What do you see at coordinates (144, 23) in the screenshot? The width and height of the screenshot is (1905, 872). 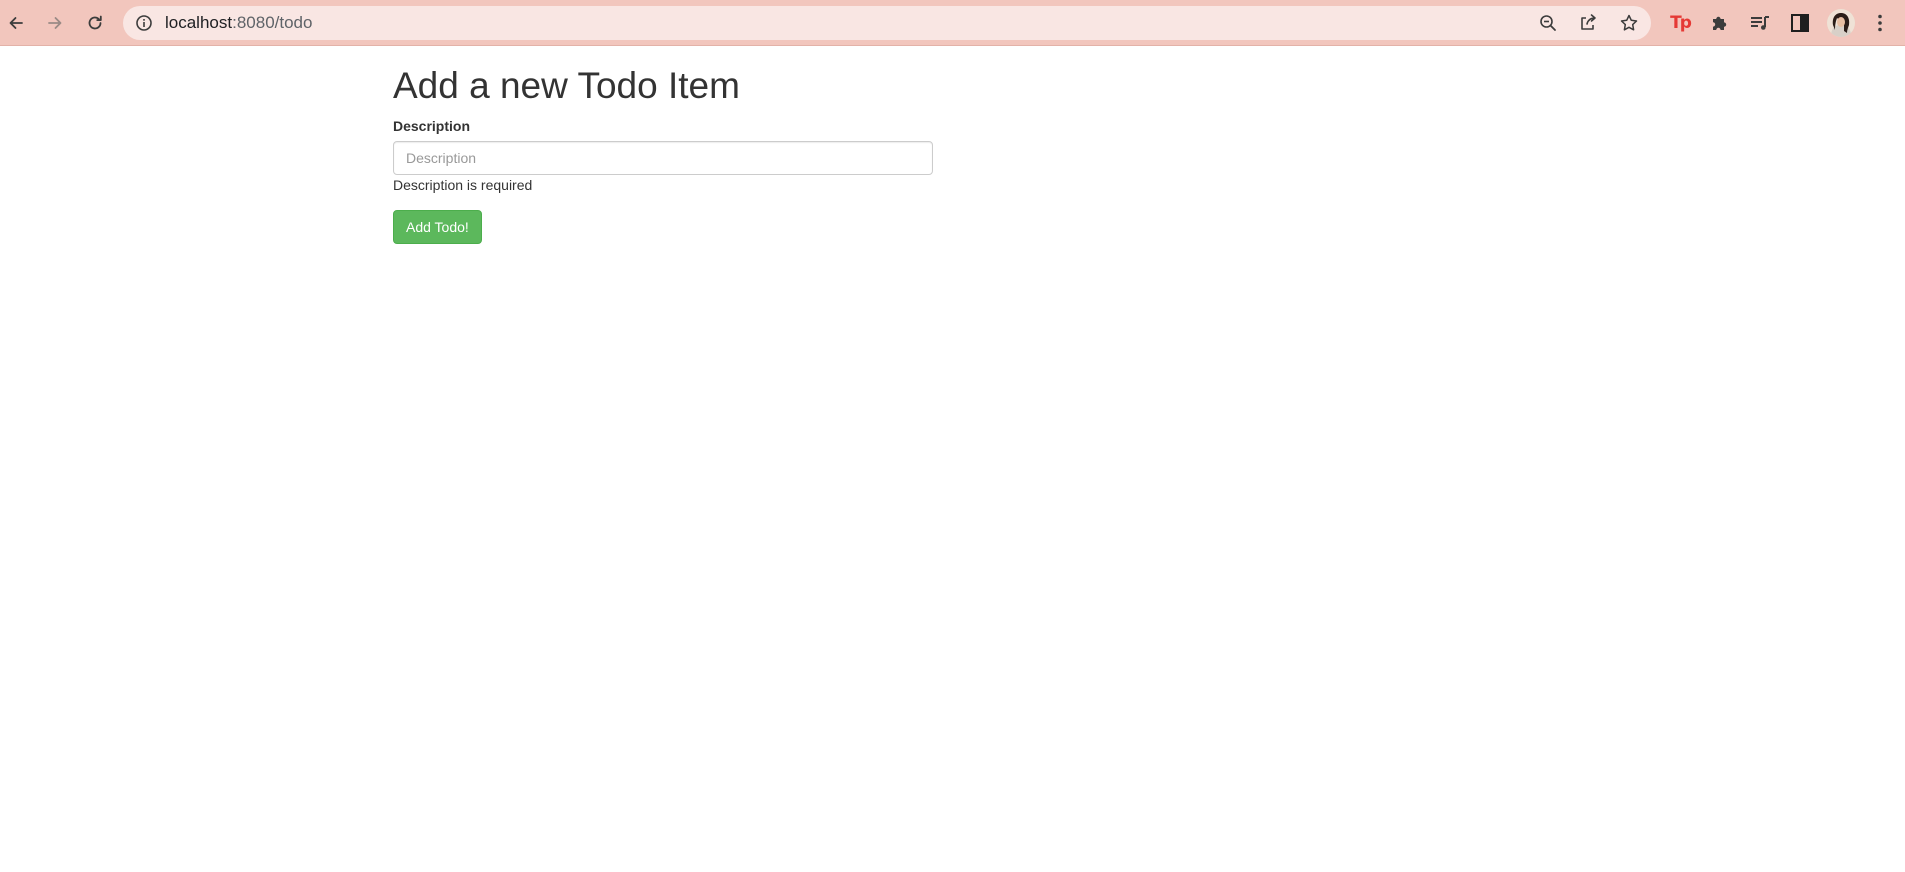 I see `info-circle-icon` at bounding box center [144, 23].